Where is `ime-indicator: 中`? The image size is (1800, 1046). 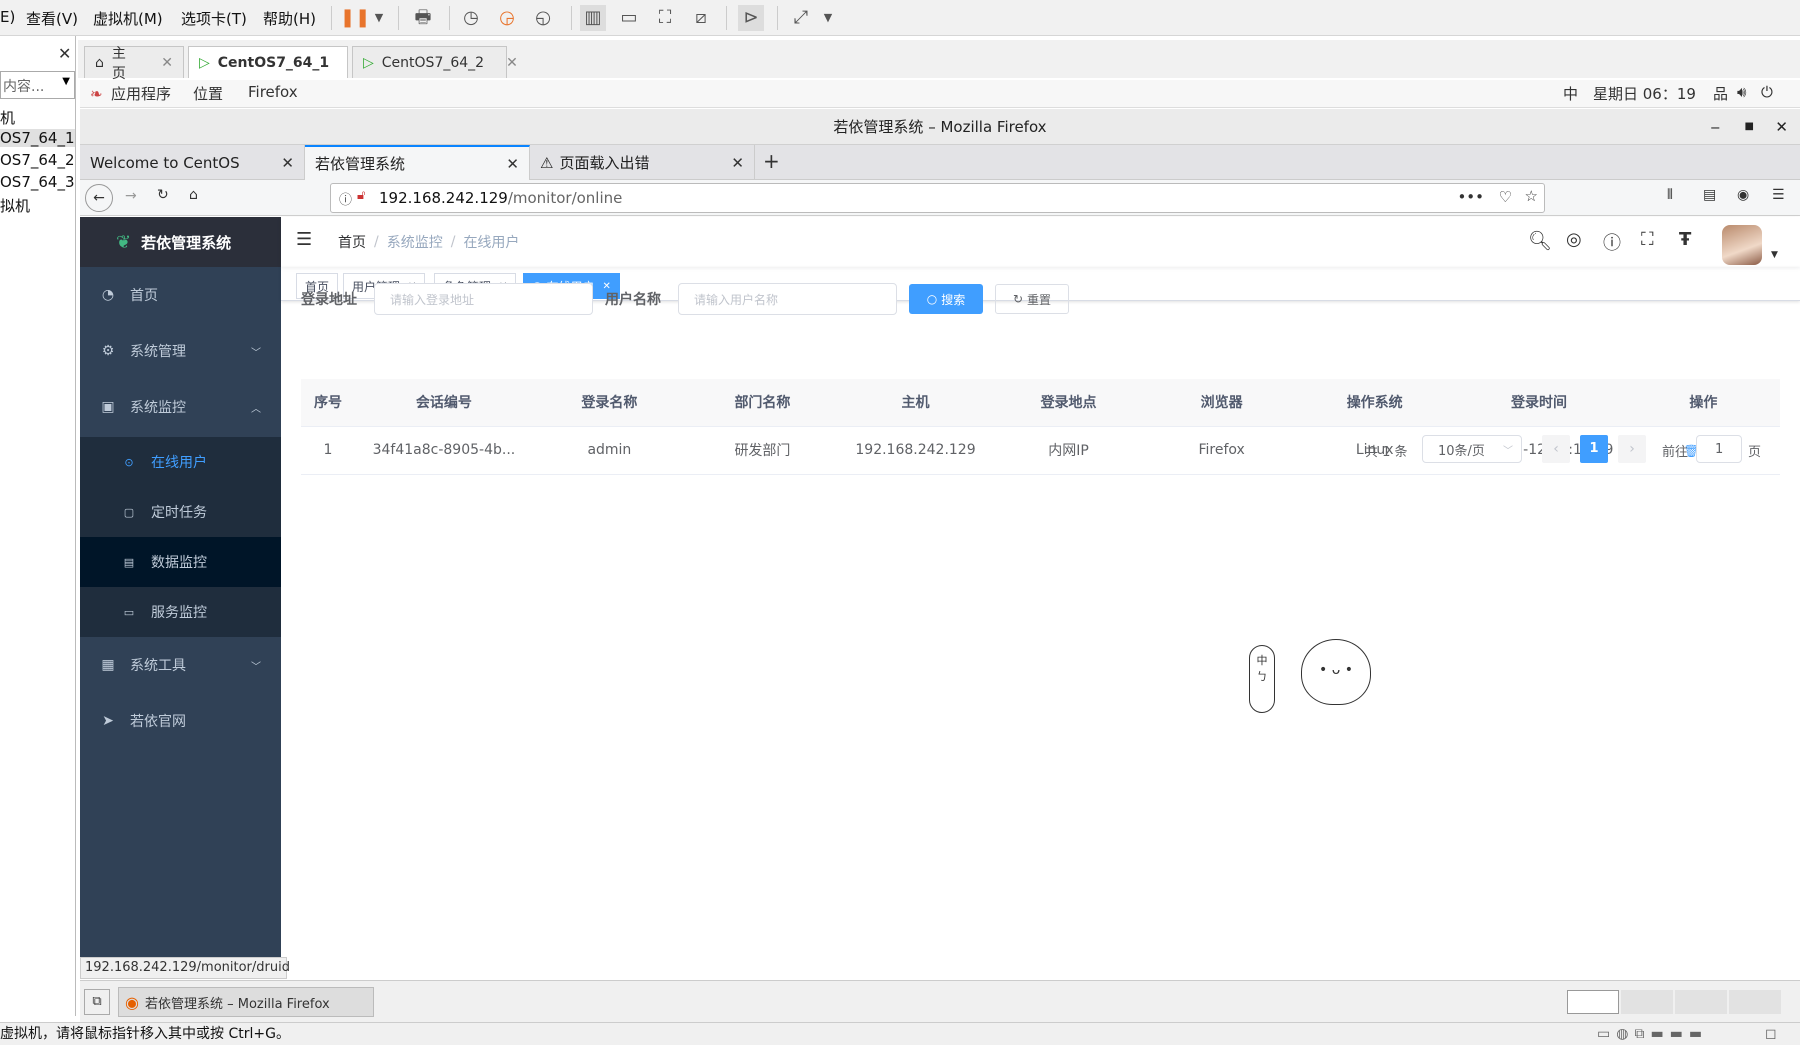 ime-indicator: 中 is located at coordinates (1570, 93).